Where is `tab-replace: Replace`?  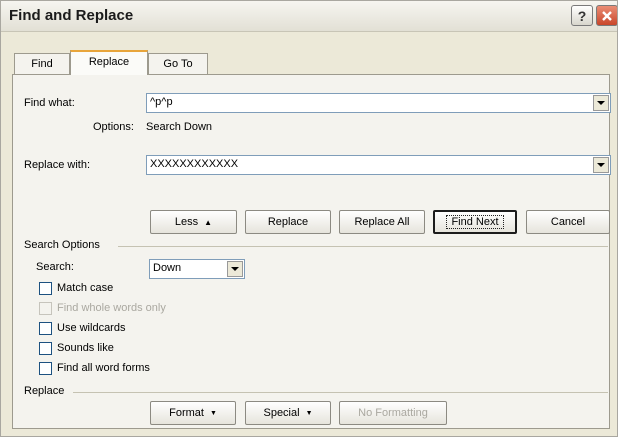
tab-replace: Replace is located at coordinates (109, 62).